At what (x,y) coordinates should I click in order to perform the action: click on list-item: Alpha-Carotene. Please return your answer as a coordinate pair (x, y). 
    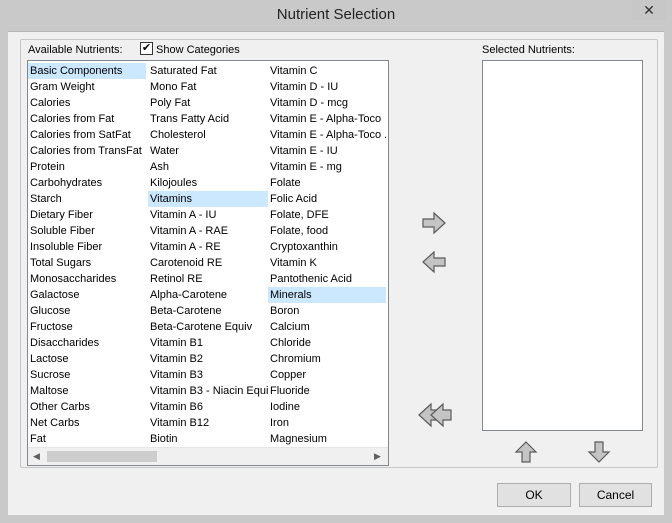
    Looking at the image, I should click on (208, 295).